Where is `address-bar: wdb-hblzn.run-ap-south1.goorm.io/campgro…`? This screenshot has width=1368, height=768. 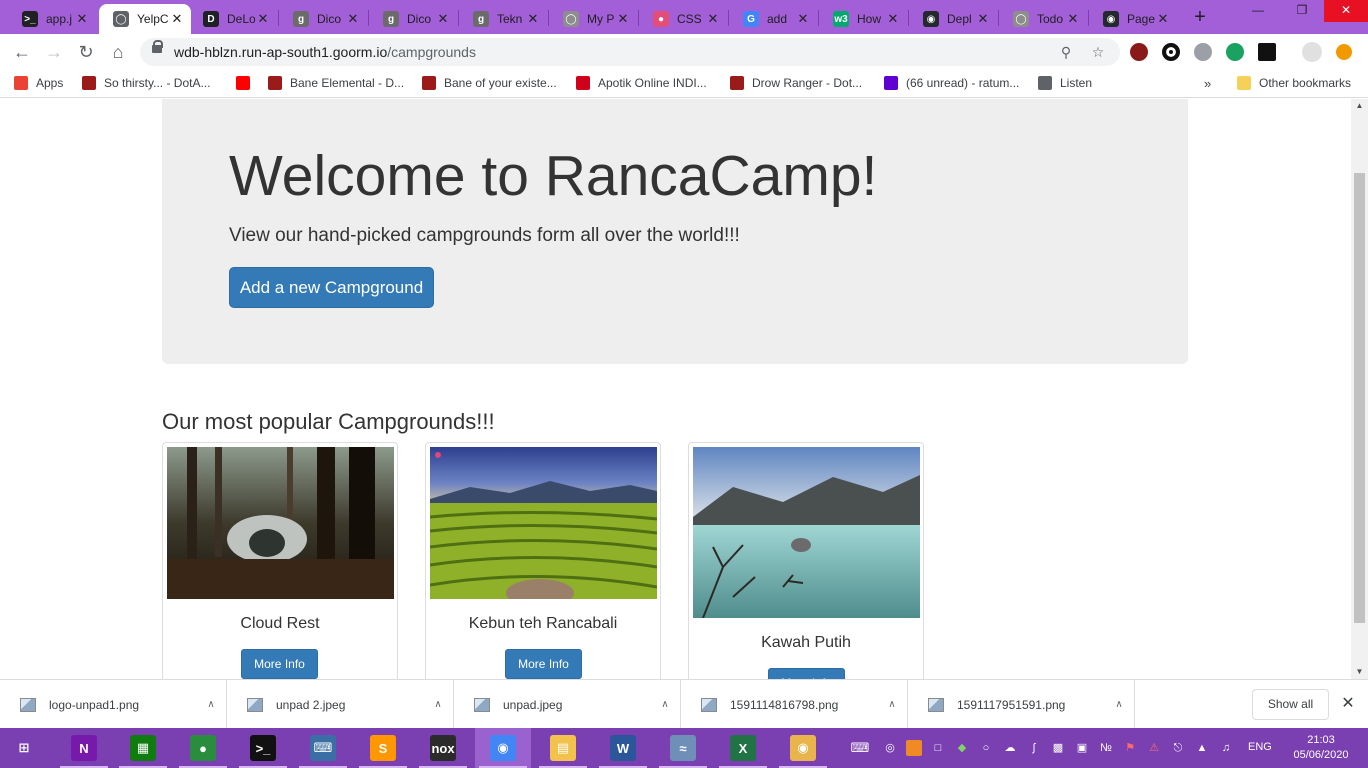
address-bar: wdb-hblzn.run-ap-south1.goorm.io/campgro… is located at coordinates (630, 52).